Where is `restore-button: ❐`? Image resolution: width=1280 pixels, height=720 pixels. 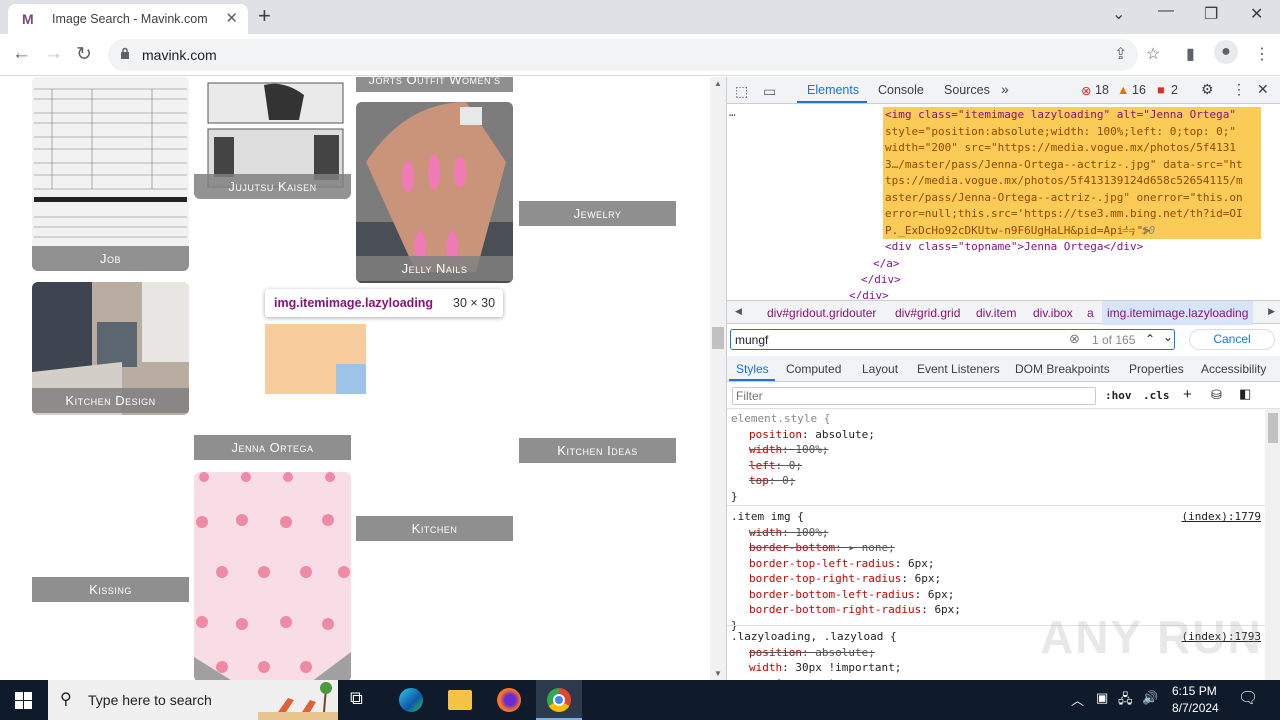
restore-button: ❐ is located at coordinates (1211, 14).